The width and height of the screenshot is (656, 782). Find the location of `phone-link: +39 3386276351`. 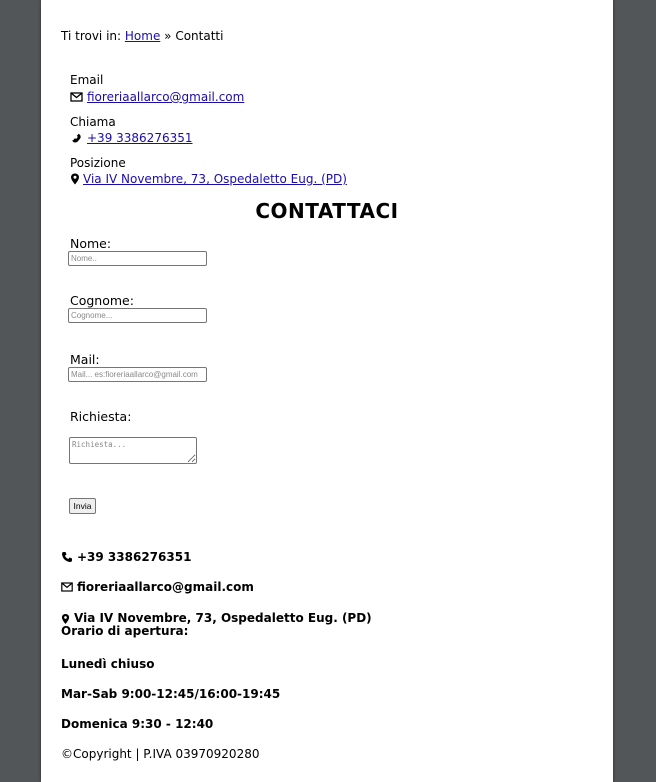

phone-link: +39 3386276351 is located at coordinates (140, 138).